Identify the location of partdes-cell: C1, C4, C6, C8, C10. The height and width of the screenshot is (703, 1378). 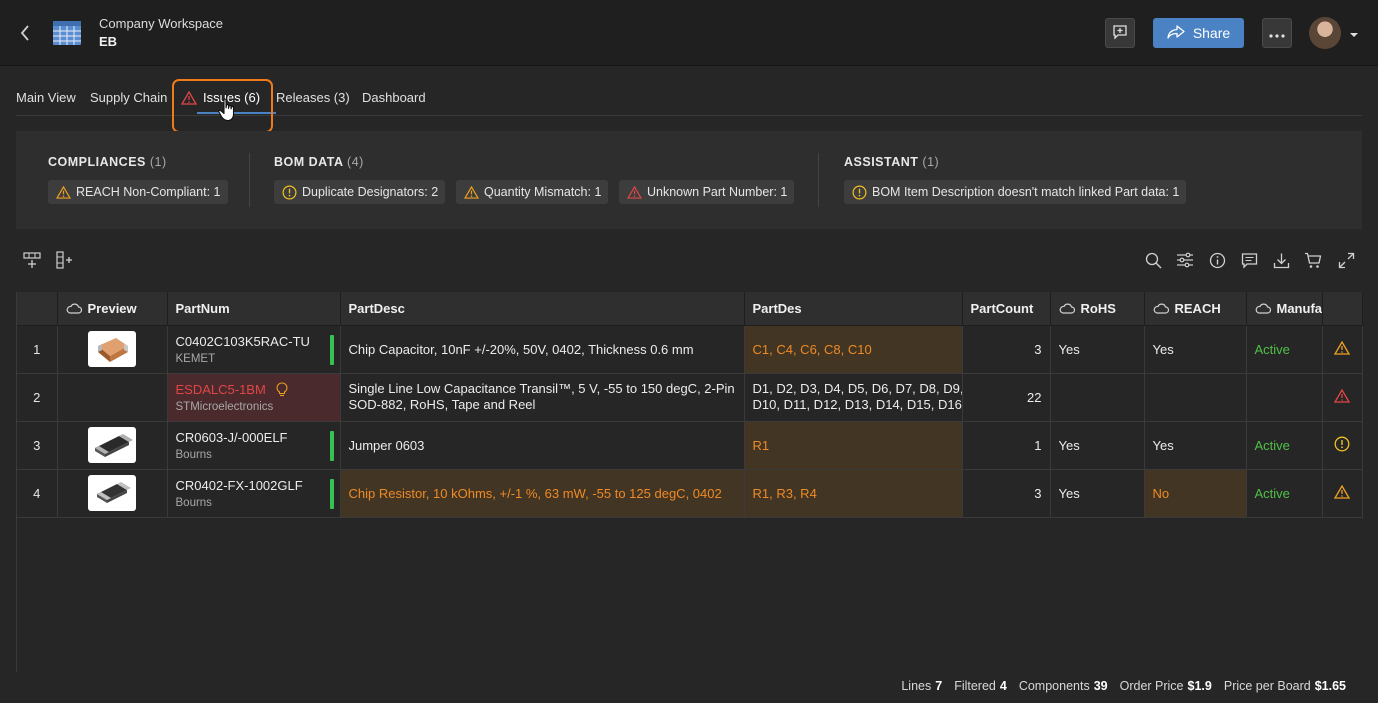
(853, 349).